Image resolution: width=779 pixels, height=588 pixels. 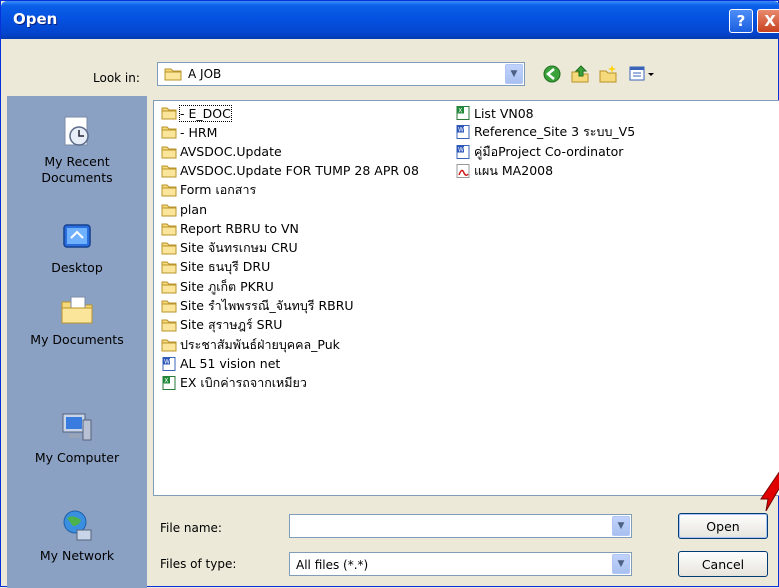 What do you see at coordinates (35, 19) in the screenshot?
I see `dialog-title: Open` at bounding box center [35, 19].